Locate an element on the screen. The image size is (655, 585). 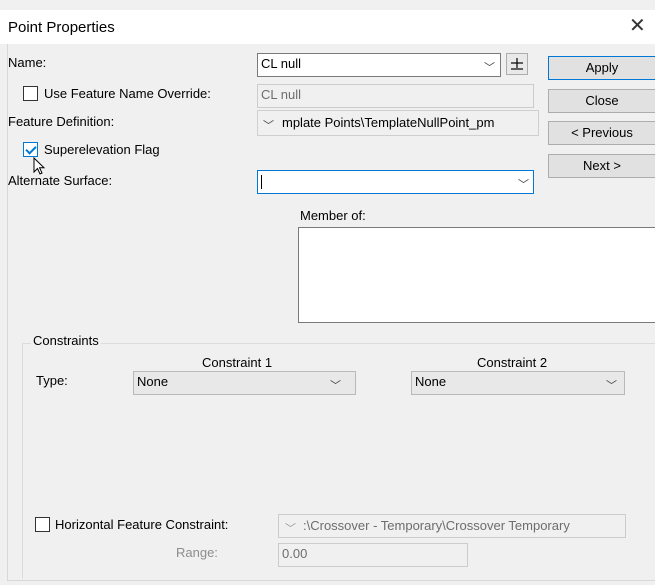
member-of-label: Member of: is located at coordinates (333, 215).